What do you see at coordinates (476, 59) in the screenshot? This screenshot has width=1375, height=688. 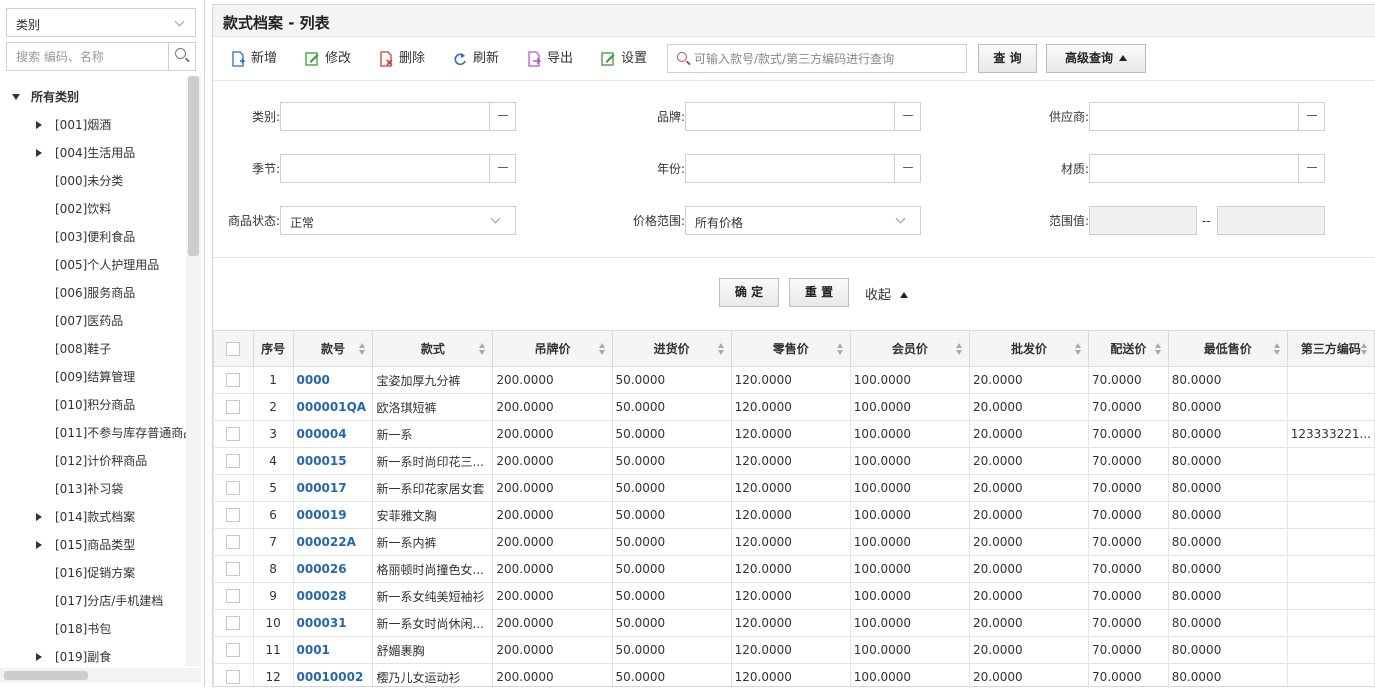 I see `refresh-button: 刷新` at bounding box center [476, 59].